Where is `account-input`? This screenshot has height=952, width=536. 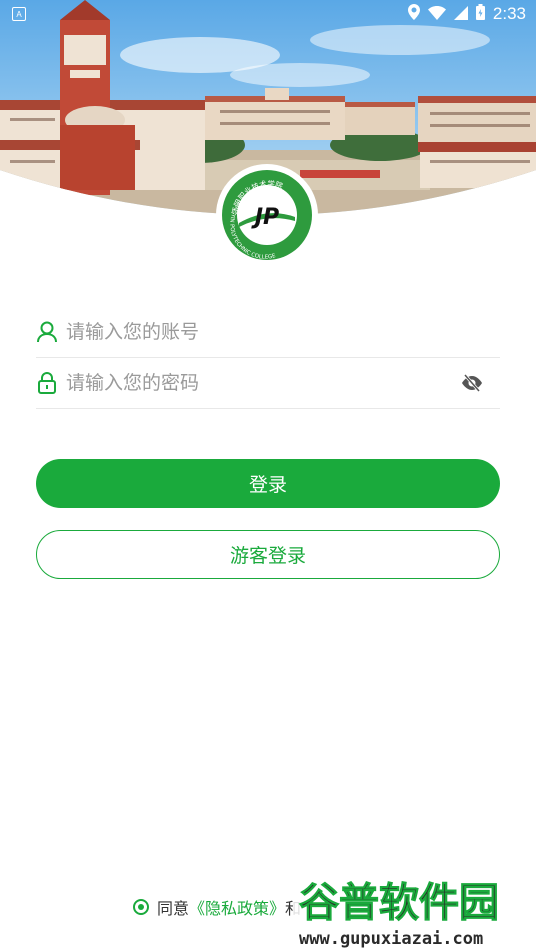 account-input is located at coordinates (283, 332).